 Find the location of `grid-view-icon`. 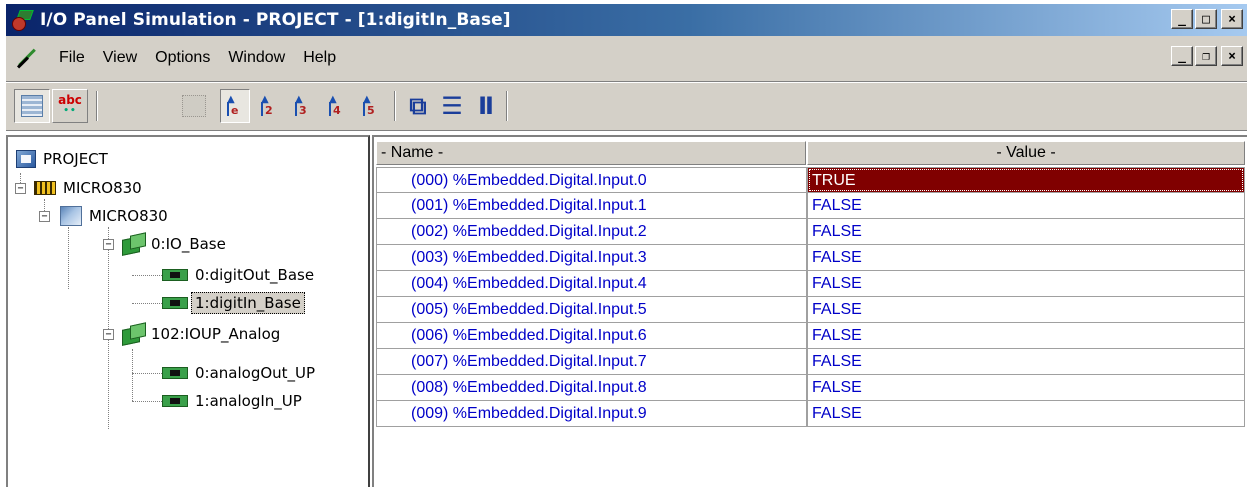

grid-view-icon is located at coordinates (32, 106).